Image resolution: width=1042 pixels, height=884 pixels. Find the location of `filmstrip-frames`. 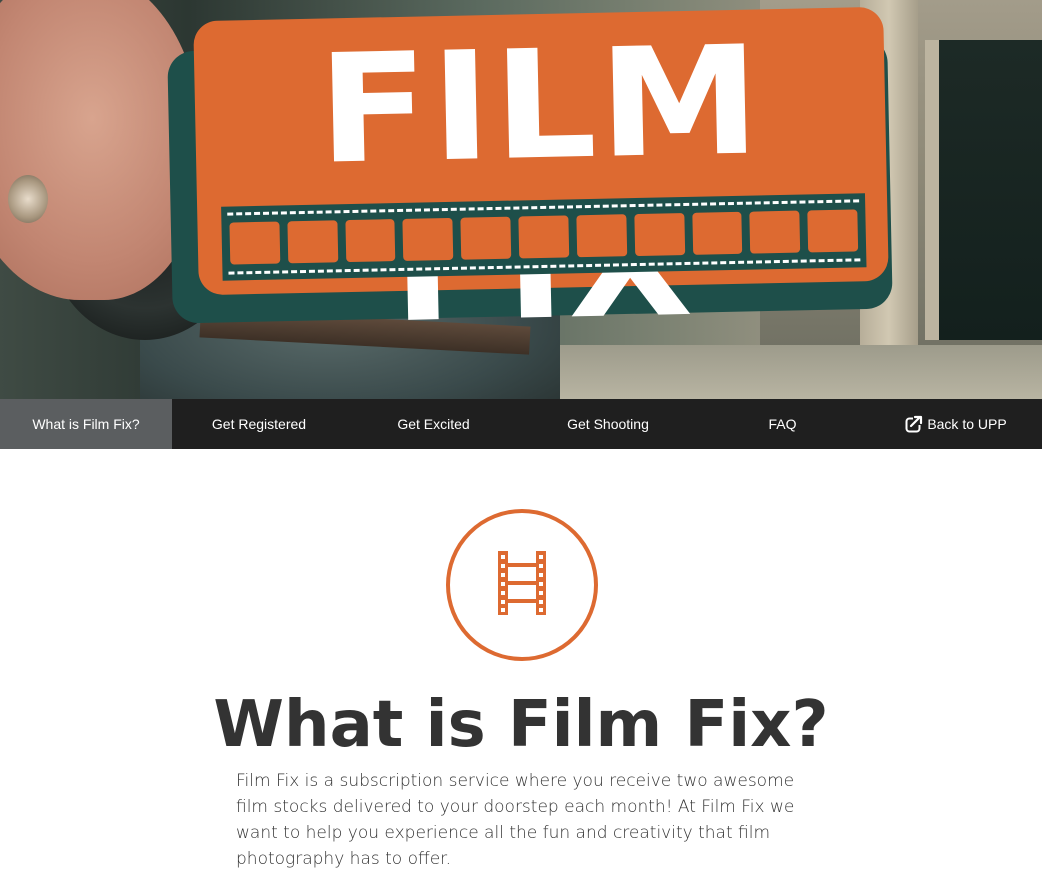

filmstrip-frames is located at coordinates (544, 237).